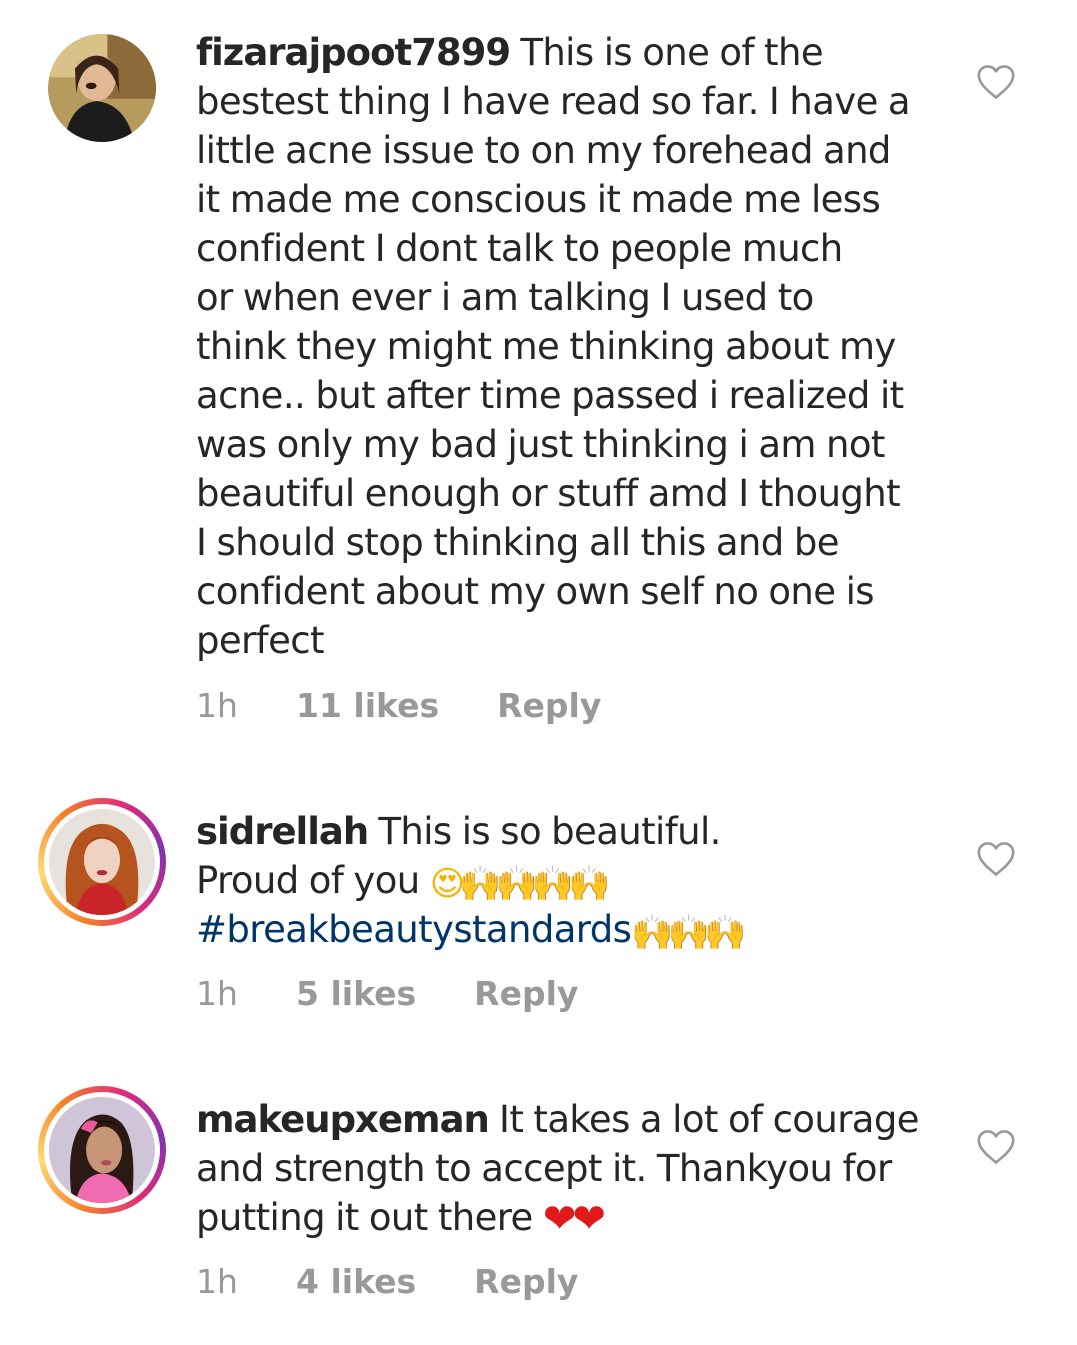 This screenshot has width=1077, height=1345. What do you see at coordinates (546, 346) in the screenshot?
I see `comment-text-line: think they might me thinking about my` at bounding box center [546, 346].